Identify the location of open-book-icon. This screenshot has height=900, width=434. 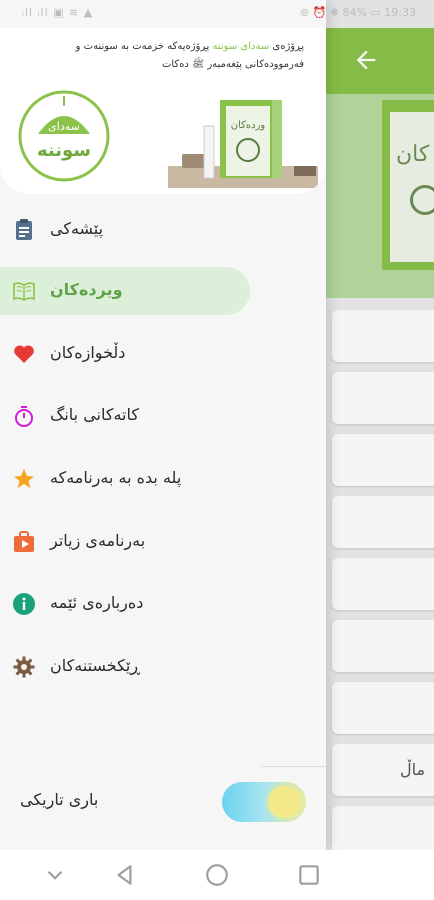
(24, 291).